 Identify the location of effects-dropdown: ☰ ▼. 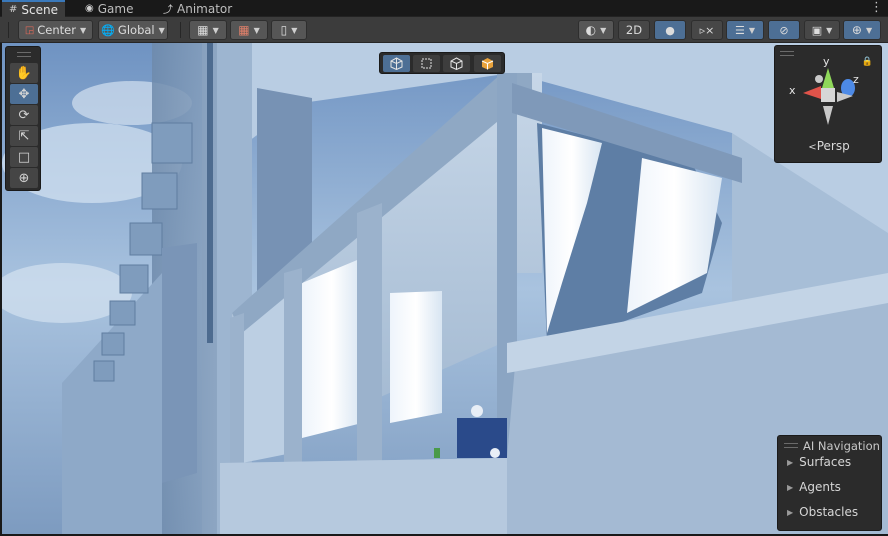
(745, 30).